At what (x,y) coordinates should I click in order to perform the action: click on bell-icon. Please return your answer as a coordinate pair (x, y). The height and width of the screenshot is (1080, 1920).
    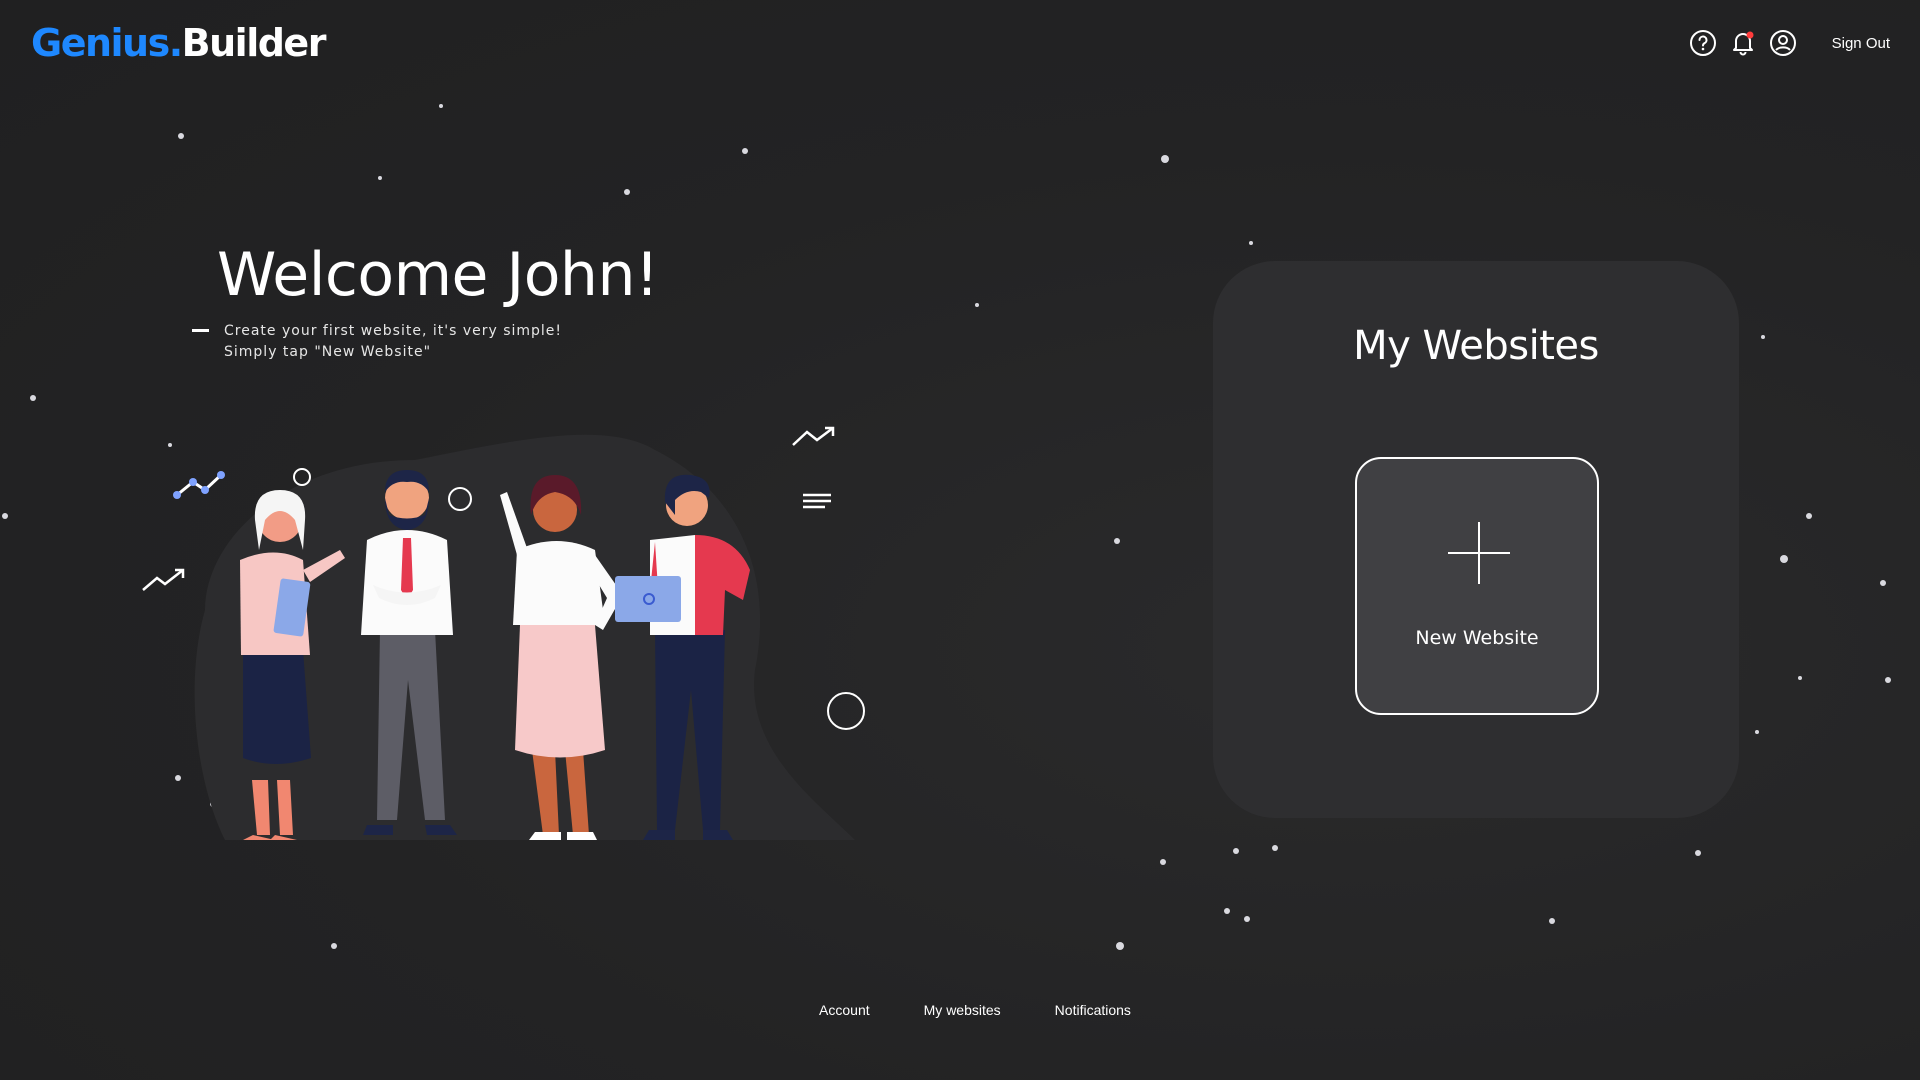
    Looking at the image, I should click on (1743, 43).